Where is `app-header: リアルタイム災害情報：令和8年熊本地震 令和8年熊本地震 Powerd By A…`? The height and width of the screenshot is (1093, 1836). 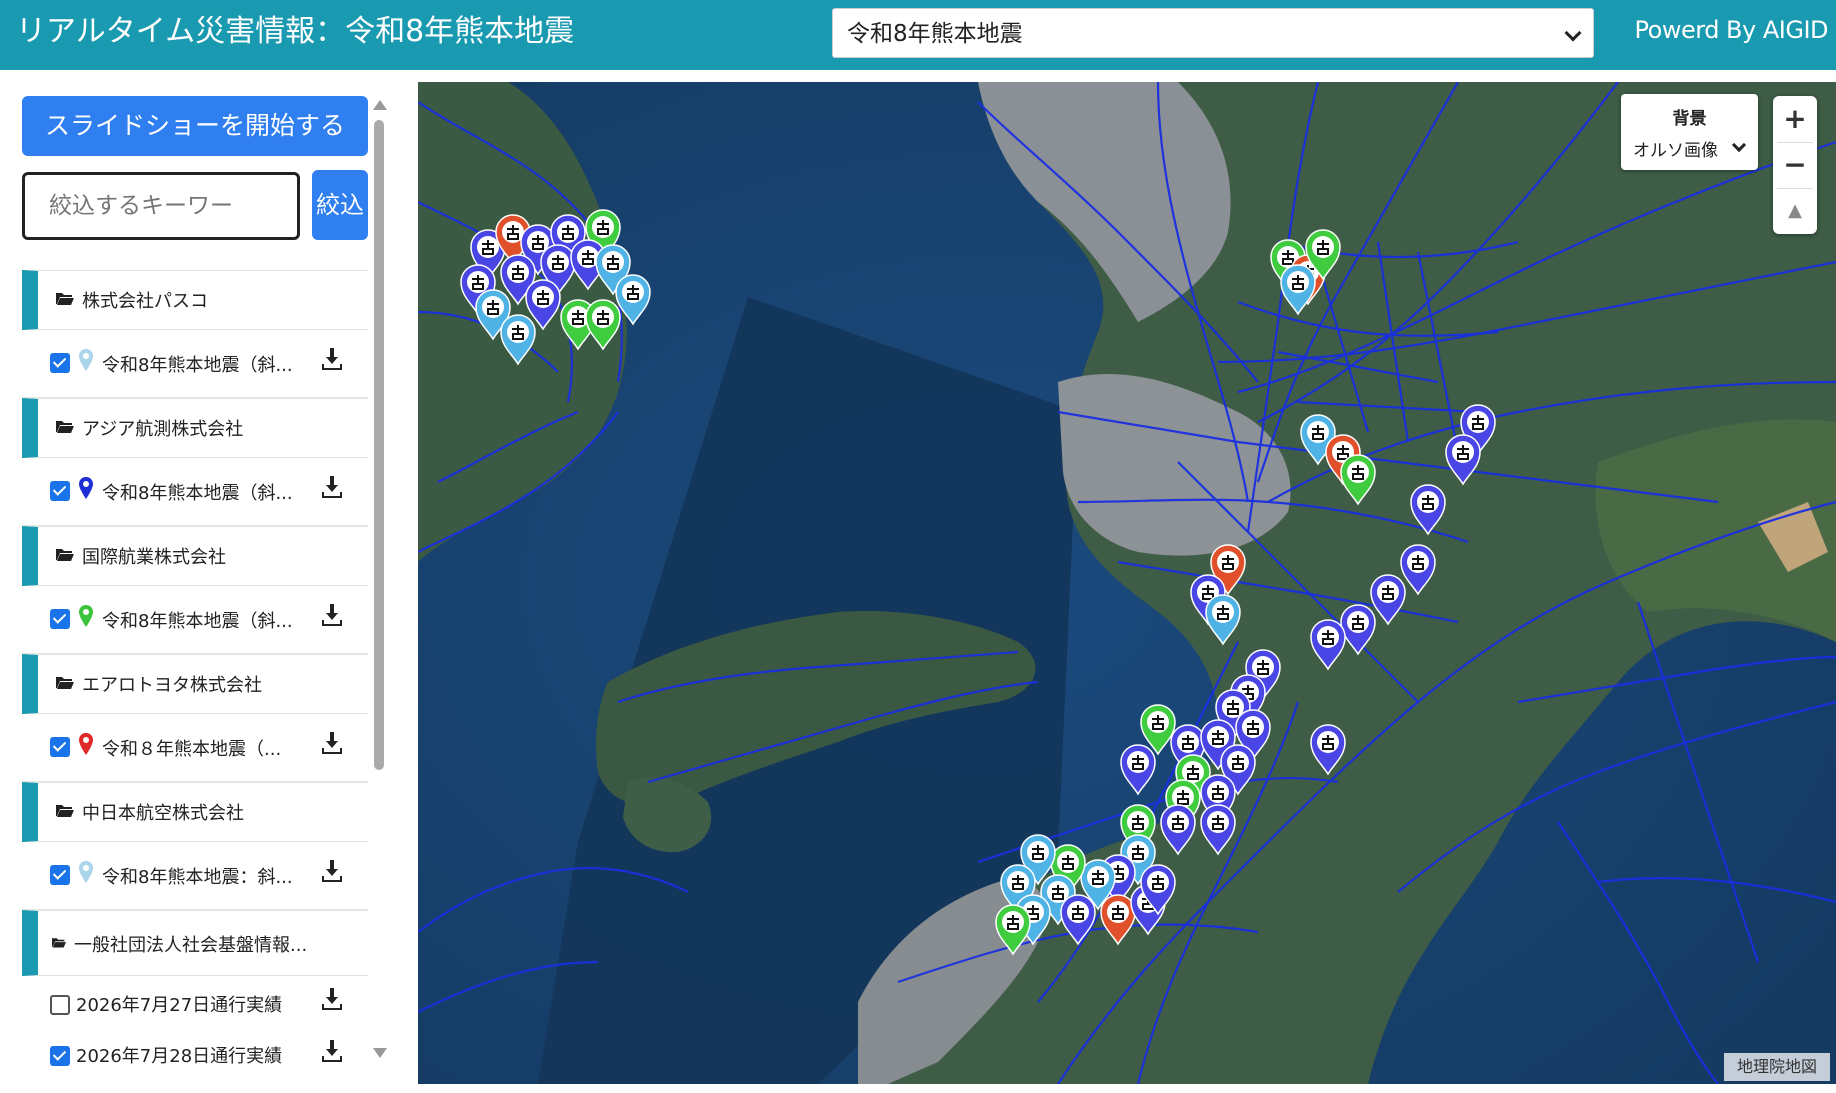 app-header: リアルタイム災害情報：令和8年熊本地震 令和8年熊本地震 Powerd By A… is located at coordinates (918, 35).